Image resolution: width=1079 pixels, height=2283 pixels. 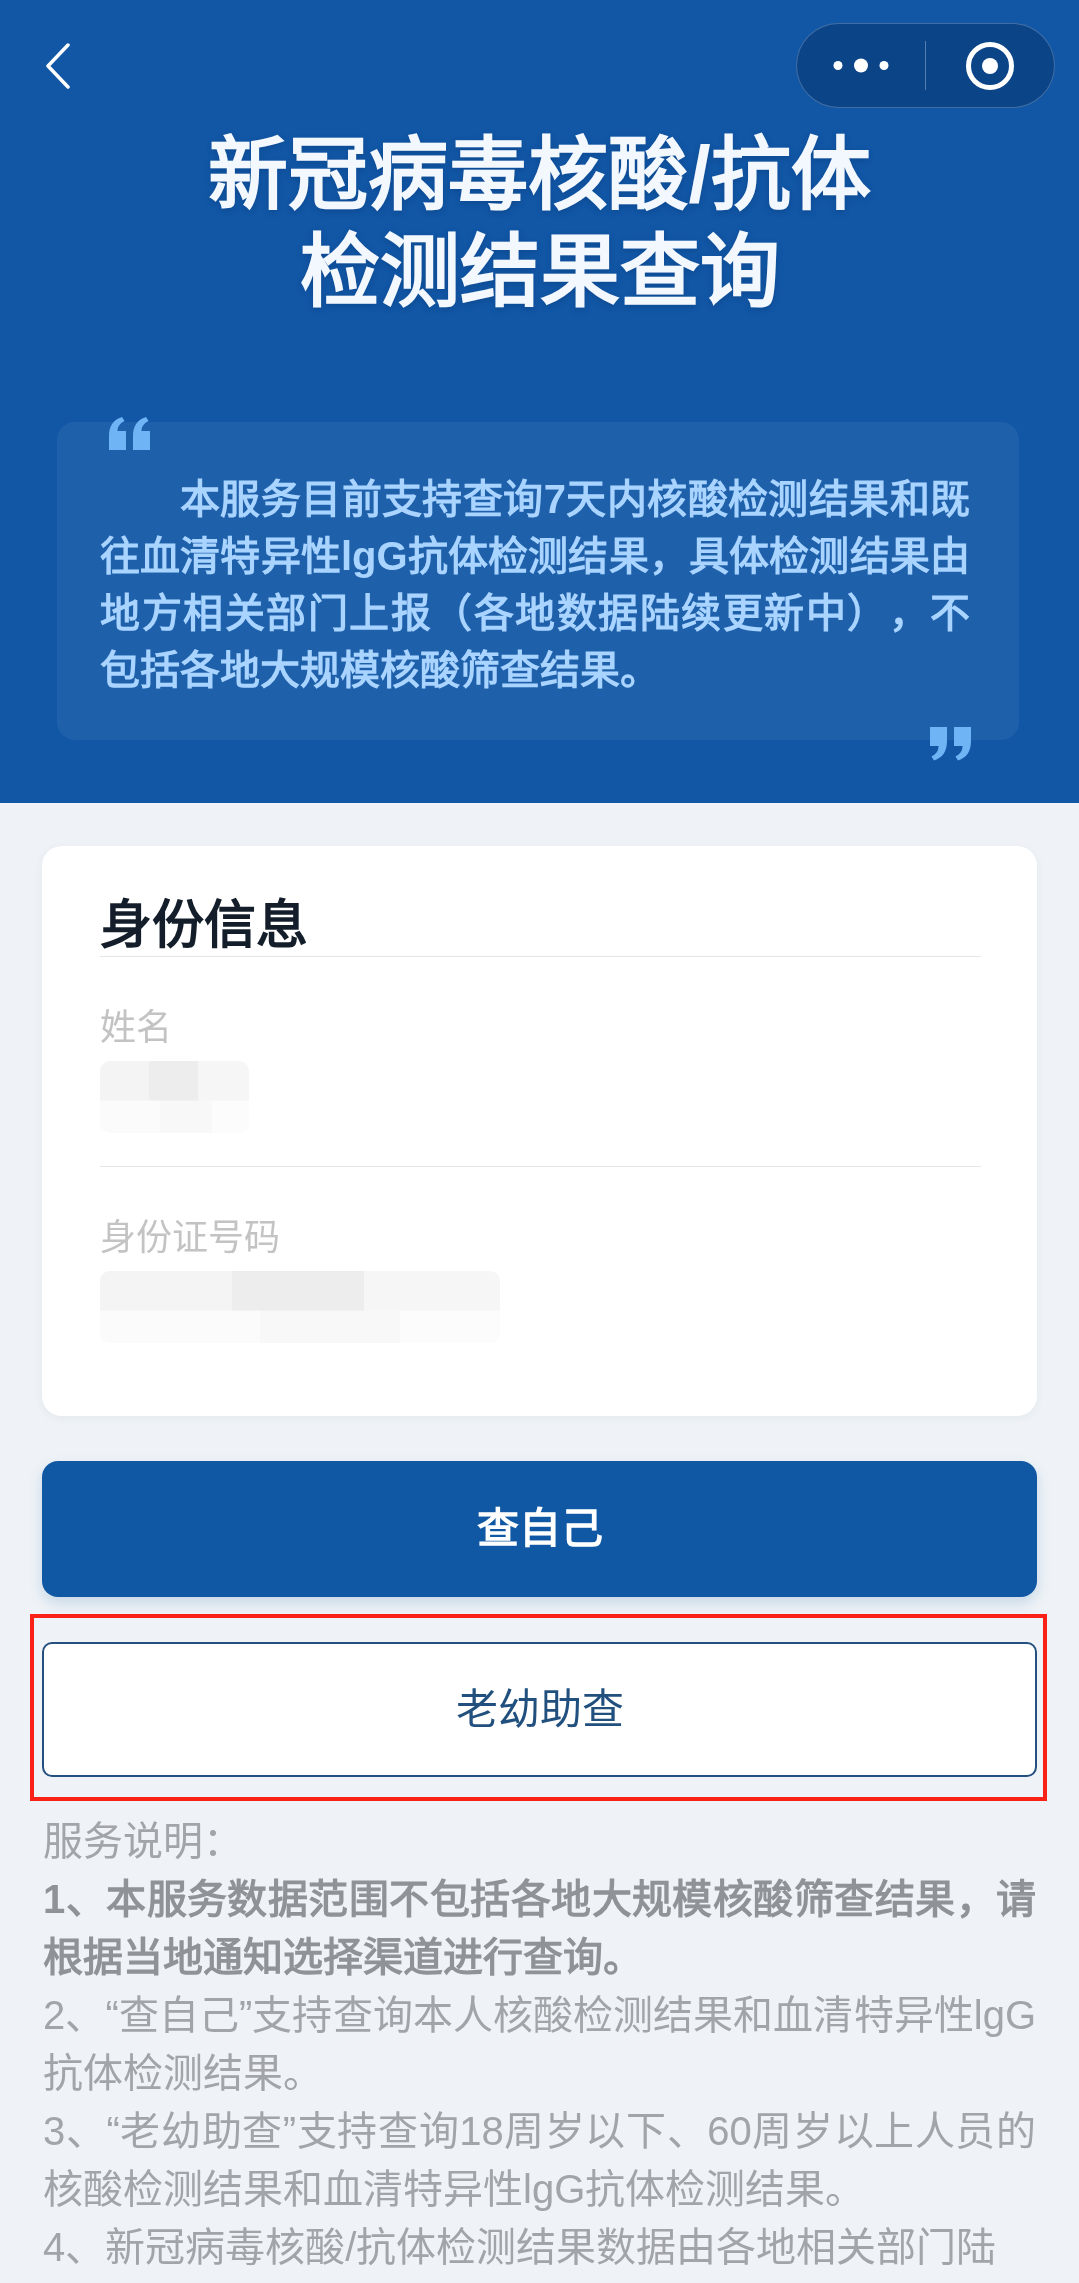 I want to click on note-item: 3、“老幼助查”支持查询18周岁以下、60周岁以上人员的核酸检测结果和血清特异性lgG抗体检测结果。, so click(x=539, y=2160).